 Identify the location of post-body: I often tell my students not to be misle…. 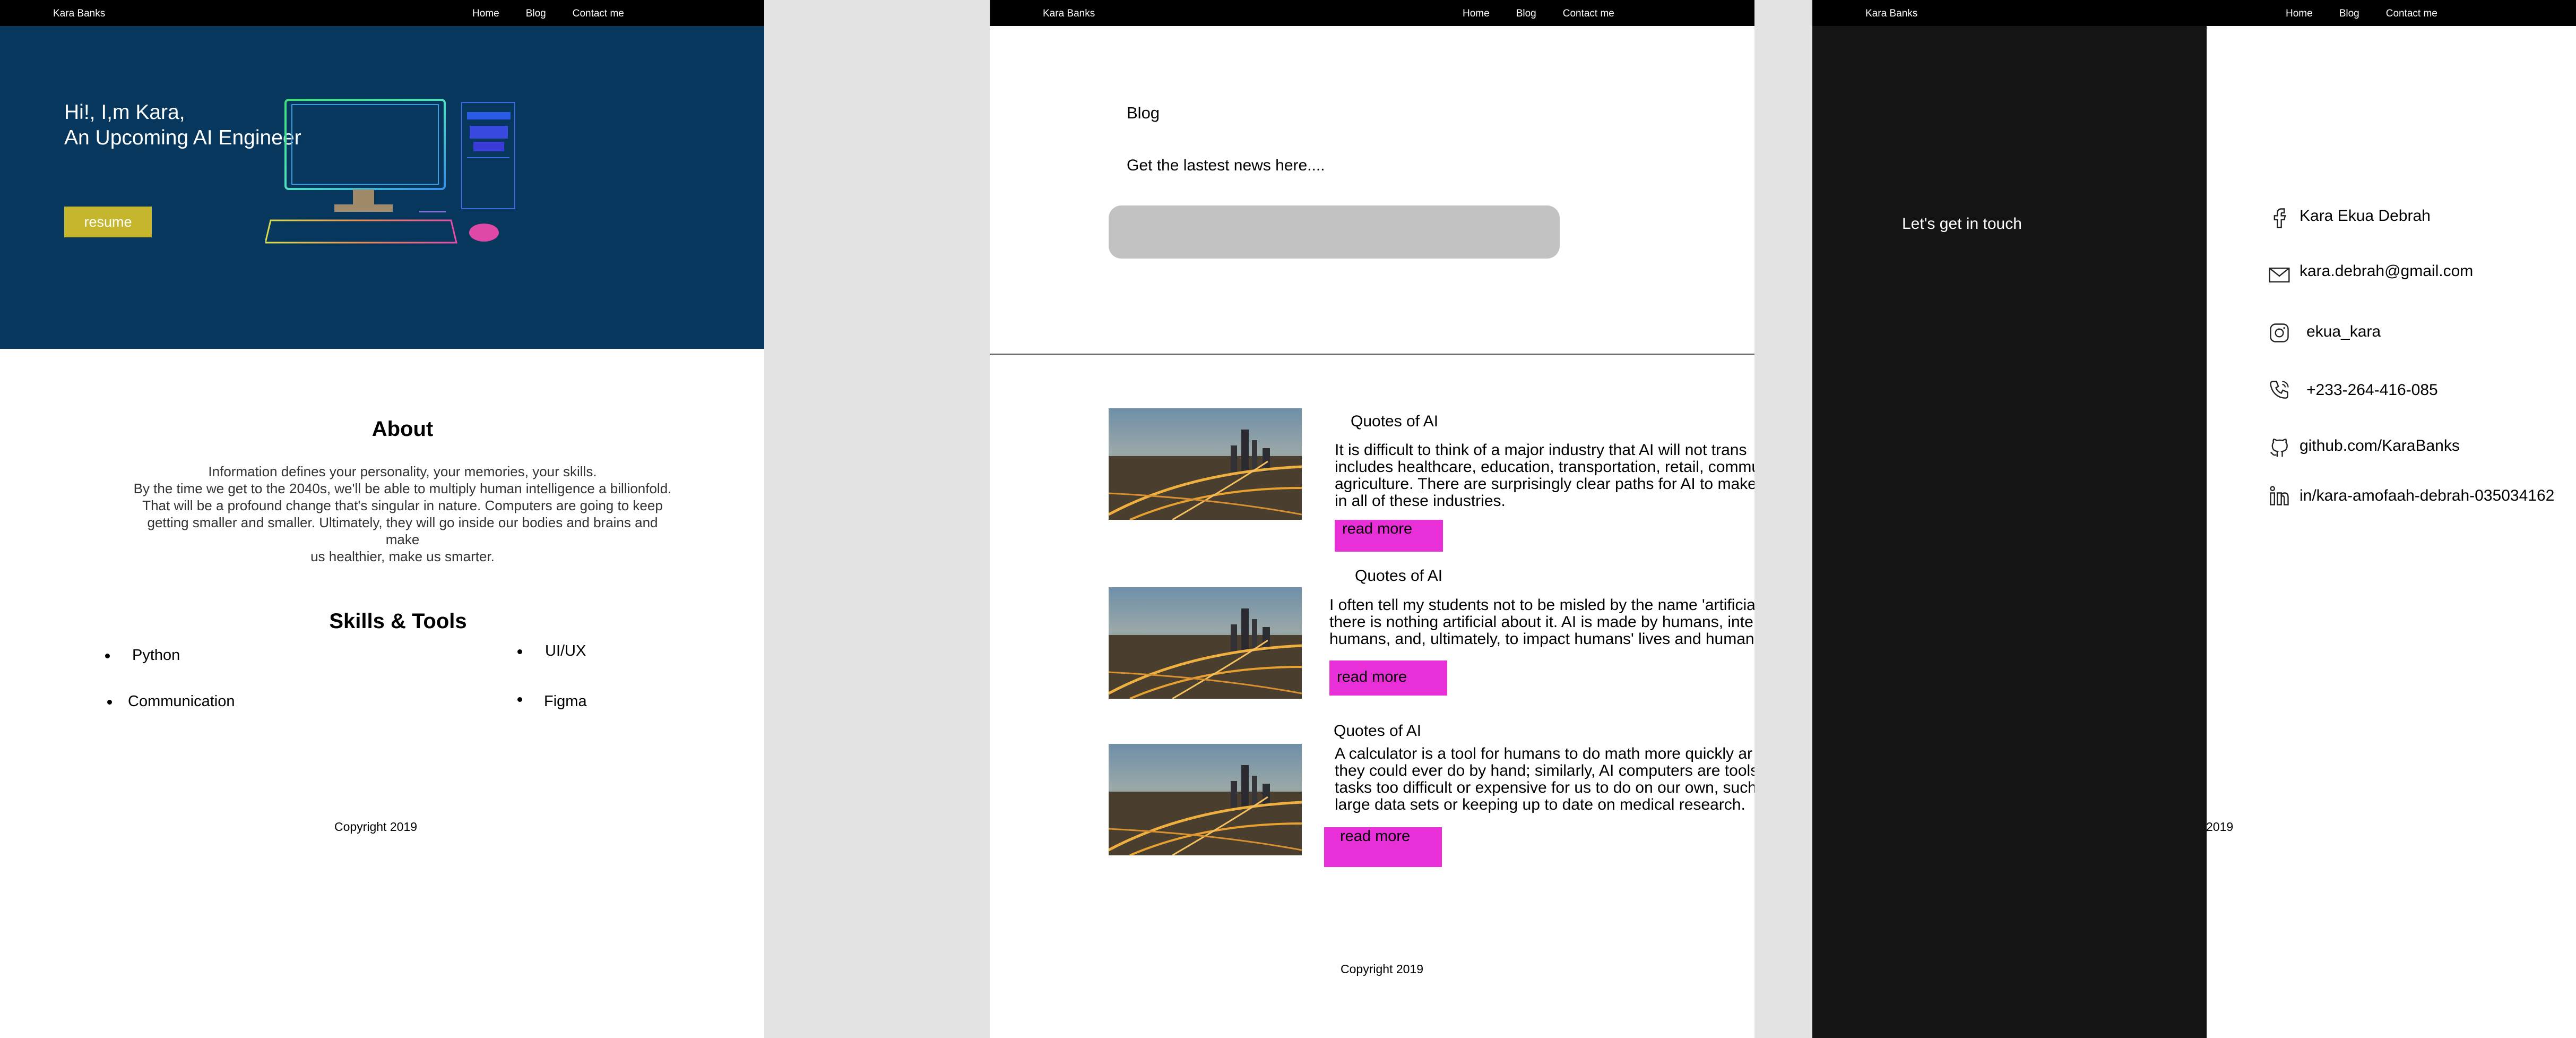
(1542, 622).